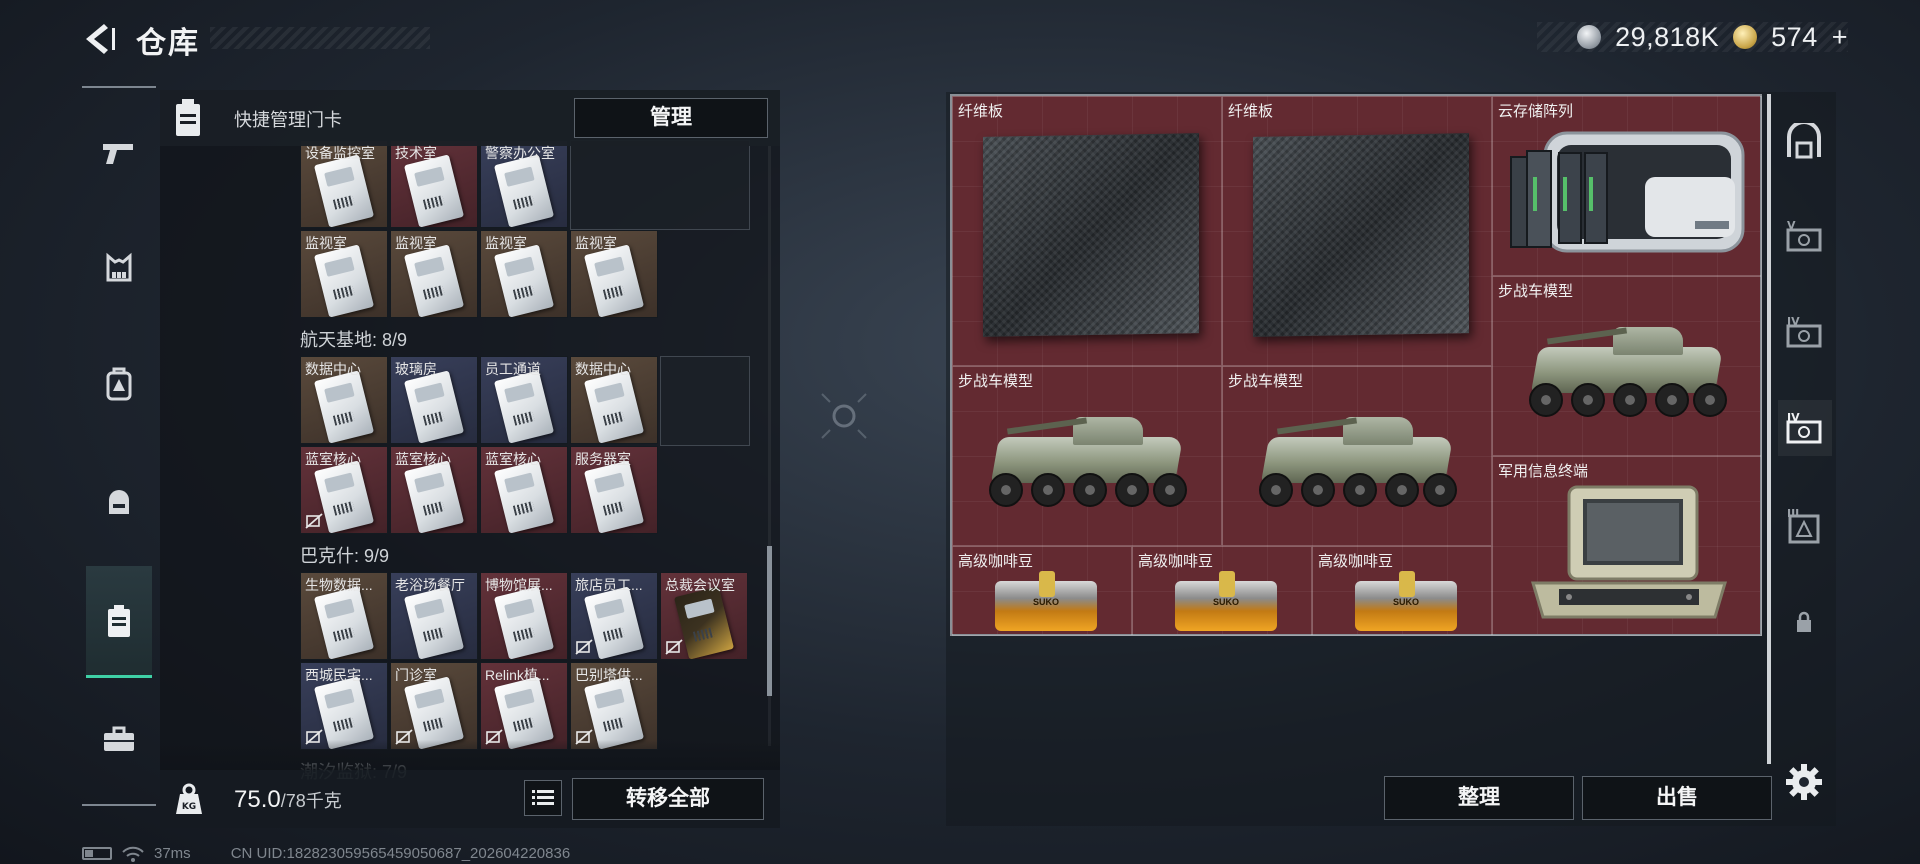 The image size is (1920, 864). Describe the element at coordinates (133, 854) in the screenshot. I see `wifi-icon` at that location.